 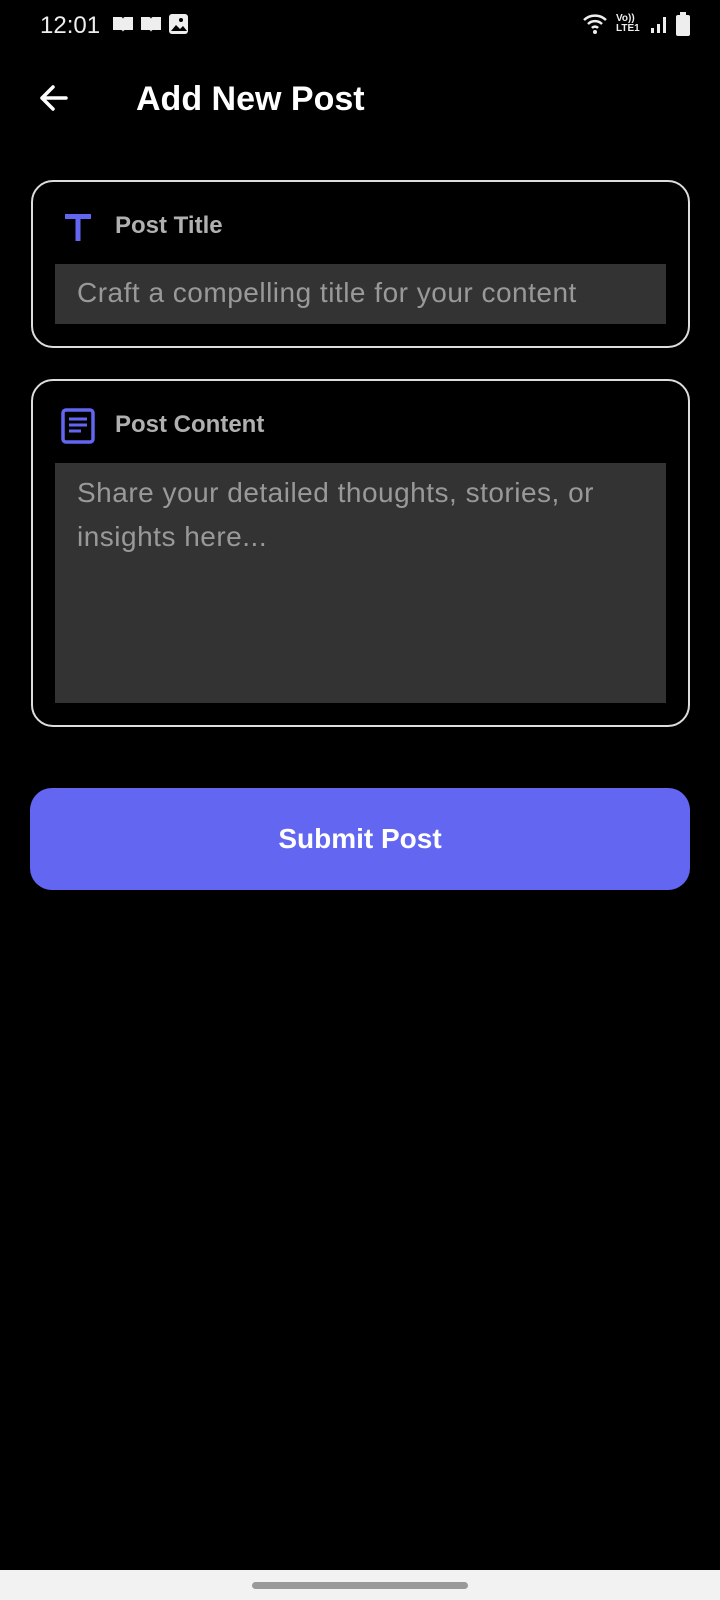 I want to click on article-icon, so click(x=78, y=426).